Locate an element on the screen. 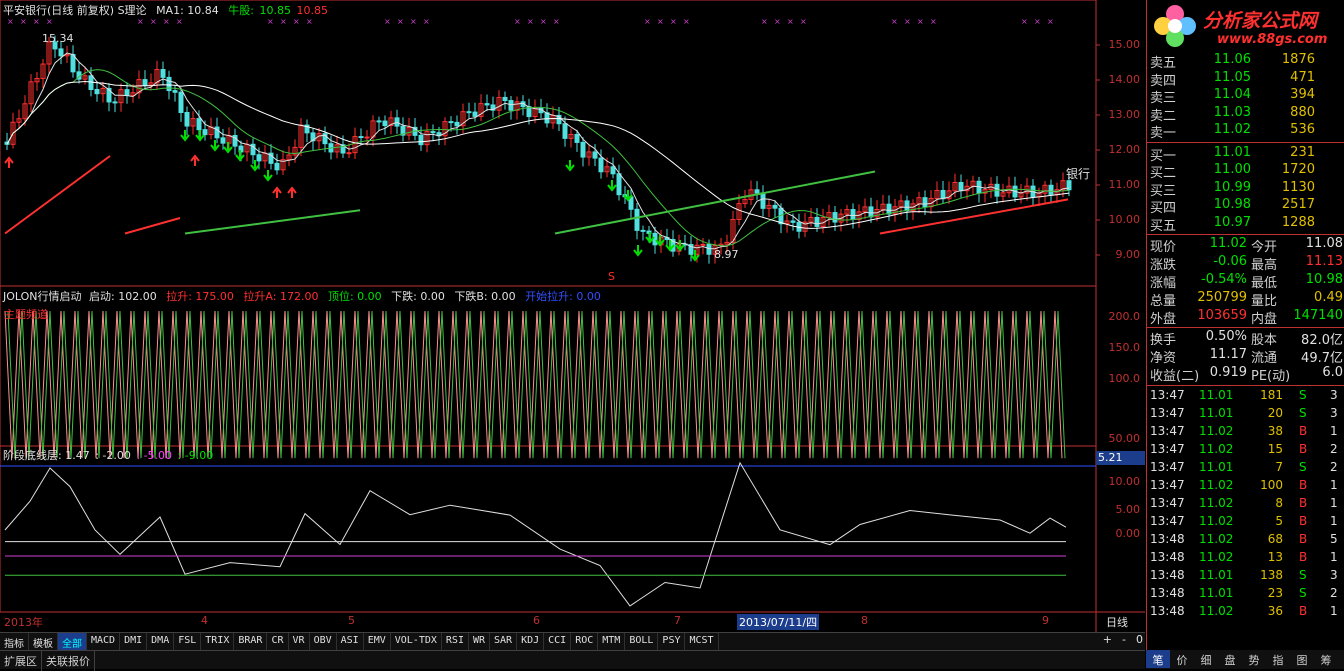  quote-tab-4: 势 is located at coordinates (1254, 659).